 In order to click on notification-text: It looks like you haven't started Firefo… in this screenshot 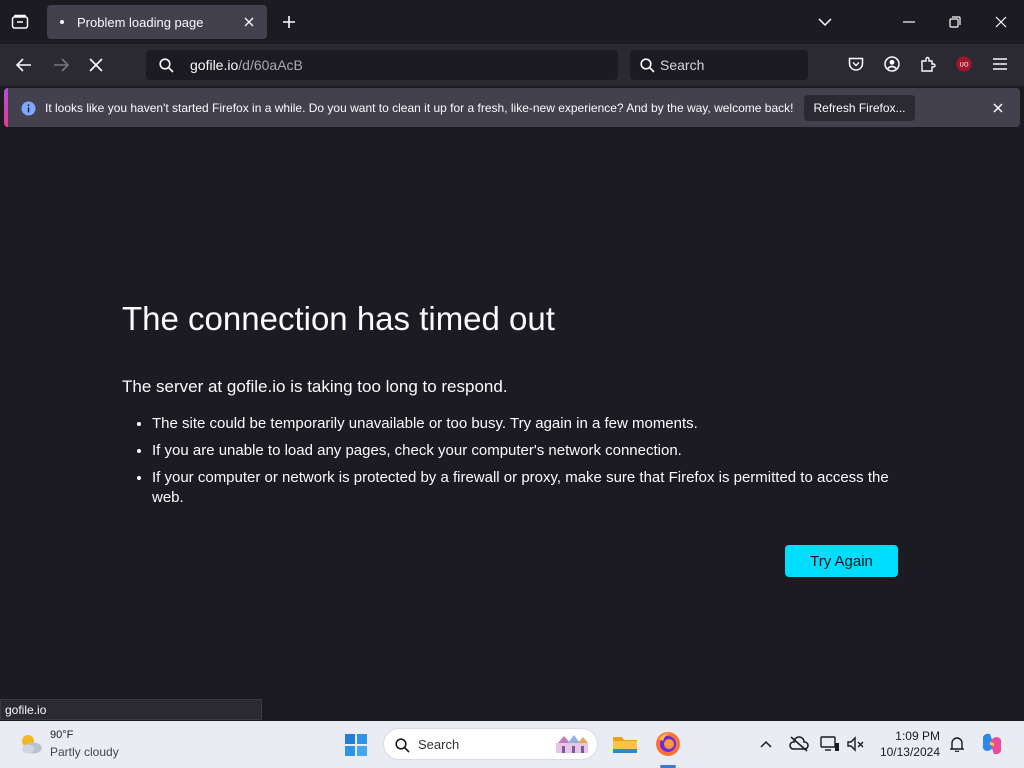, I will do `click(419, 108)`.